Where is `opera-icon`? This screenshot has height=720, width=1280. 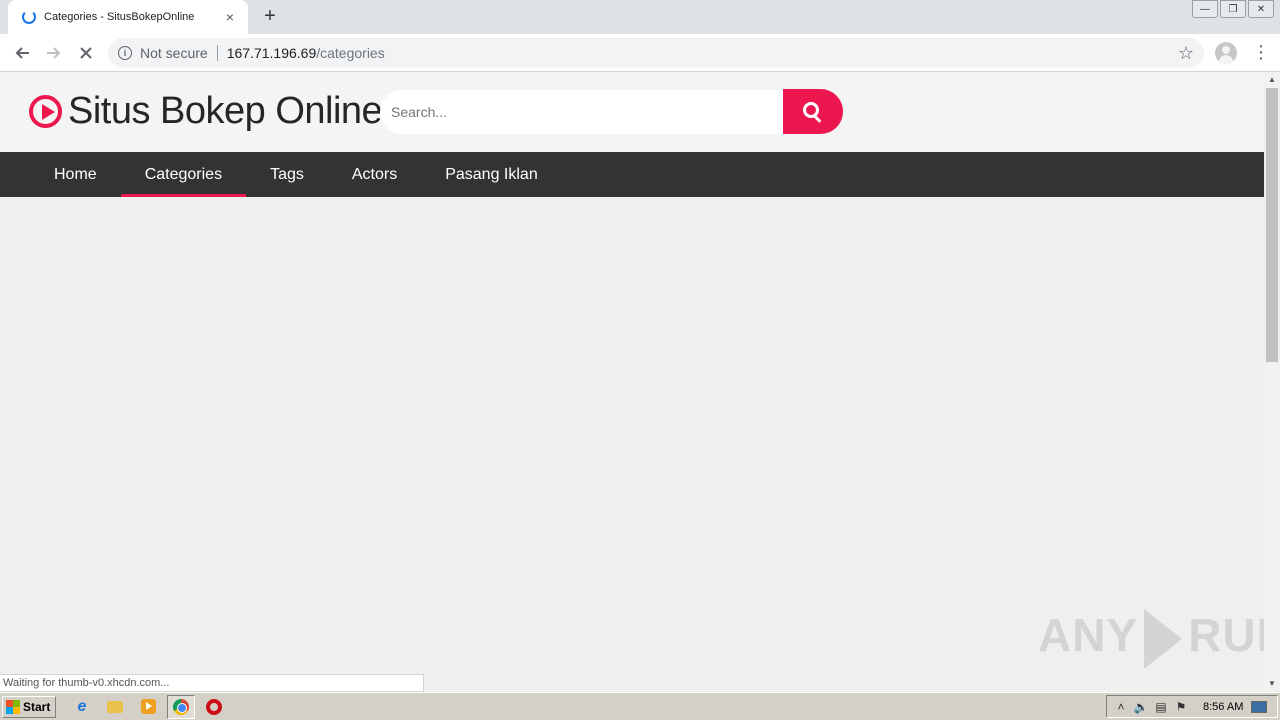
opera-icon is located at coordinates (214, 707).